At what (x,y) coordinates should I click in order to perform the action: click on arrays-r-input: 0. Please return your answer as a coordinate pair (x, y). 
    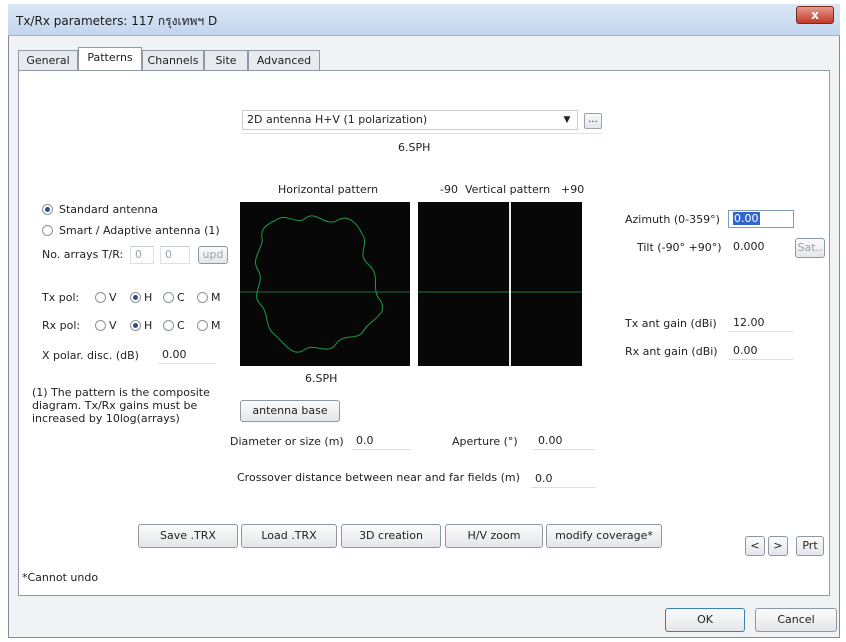
    Looking at the image, I should click on (175, 255).